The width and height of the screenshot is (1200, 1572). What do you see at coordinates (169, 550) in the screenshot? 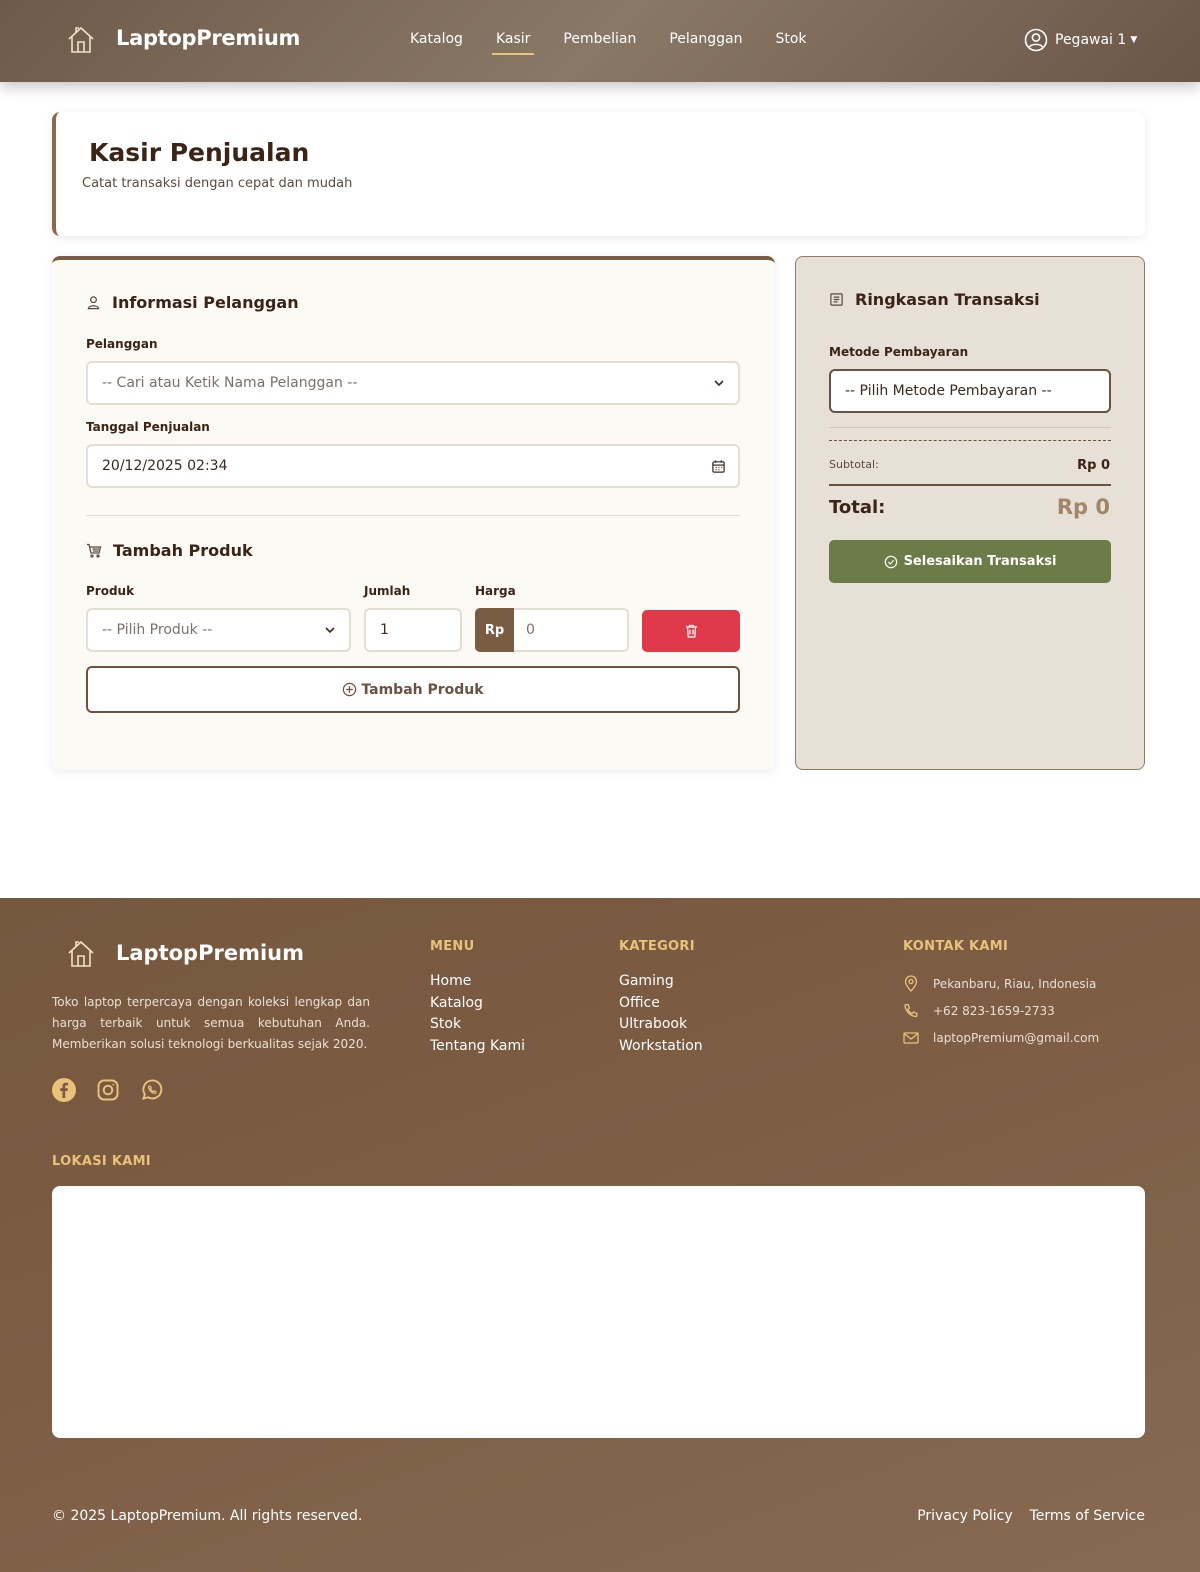
I see `product-section-title: Tambah Produk` at bounding box center [169, 550].